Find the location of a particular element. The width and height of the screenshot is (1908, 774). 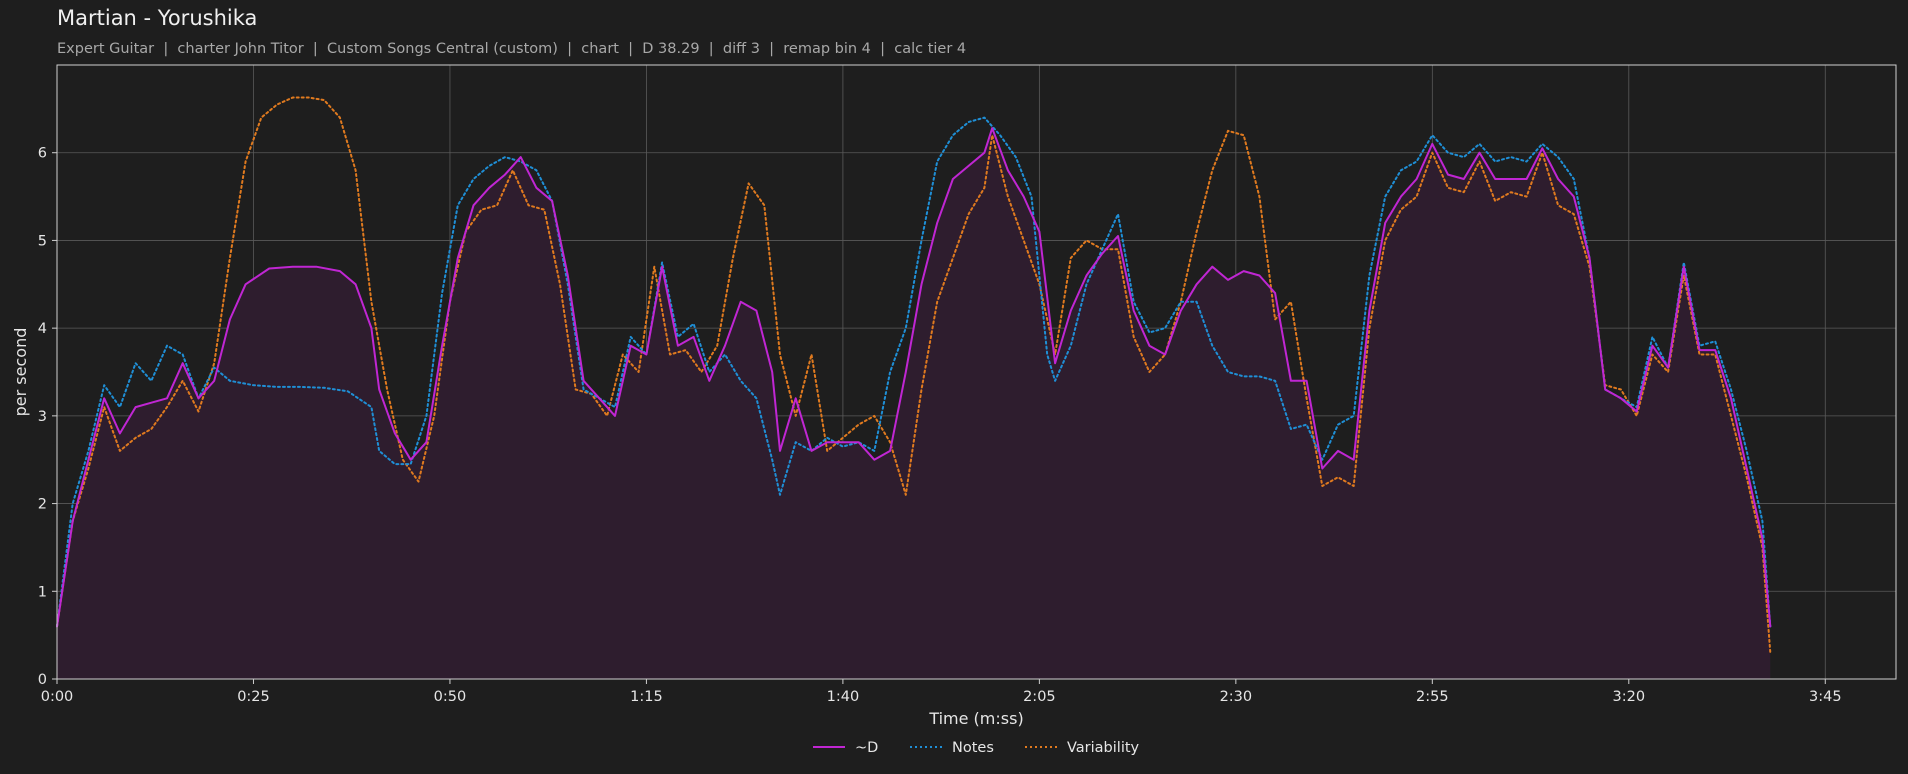

y-tick-label: 3 is located at coordinates (42, 417).